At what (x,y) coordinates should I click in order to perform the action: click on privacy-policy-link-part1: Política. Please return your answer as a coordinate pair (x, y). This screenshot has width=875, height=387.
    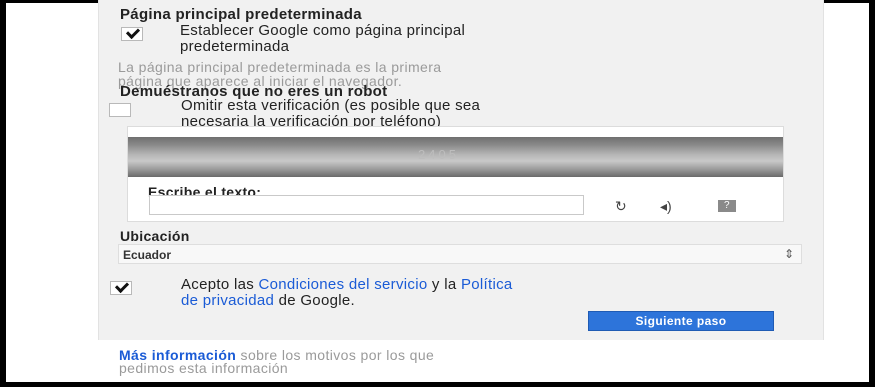
    Looking at the image, I should click on (487, 284).